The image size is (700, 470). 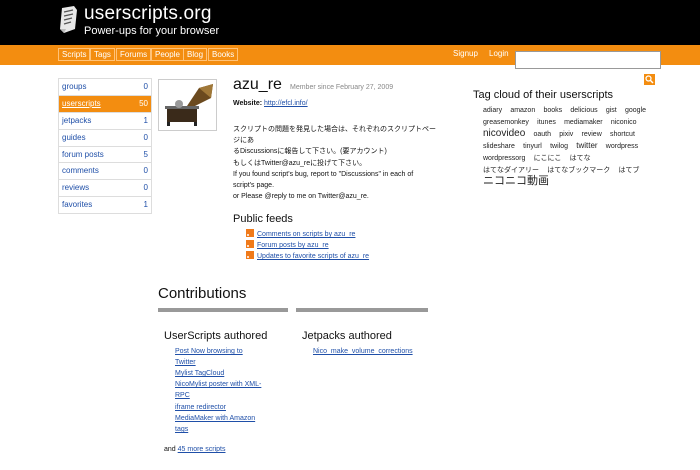 What do you see at coordinates (334, 135) in the screenshot?
I see `bio-line: スクリプトの問題を発見した場合は、それぞれのスクリプトページにあ` at bounding box center [334, 135].